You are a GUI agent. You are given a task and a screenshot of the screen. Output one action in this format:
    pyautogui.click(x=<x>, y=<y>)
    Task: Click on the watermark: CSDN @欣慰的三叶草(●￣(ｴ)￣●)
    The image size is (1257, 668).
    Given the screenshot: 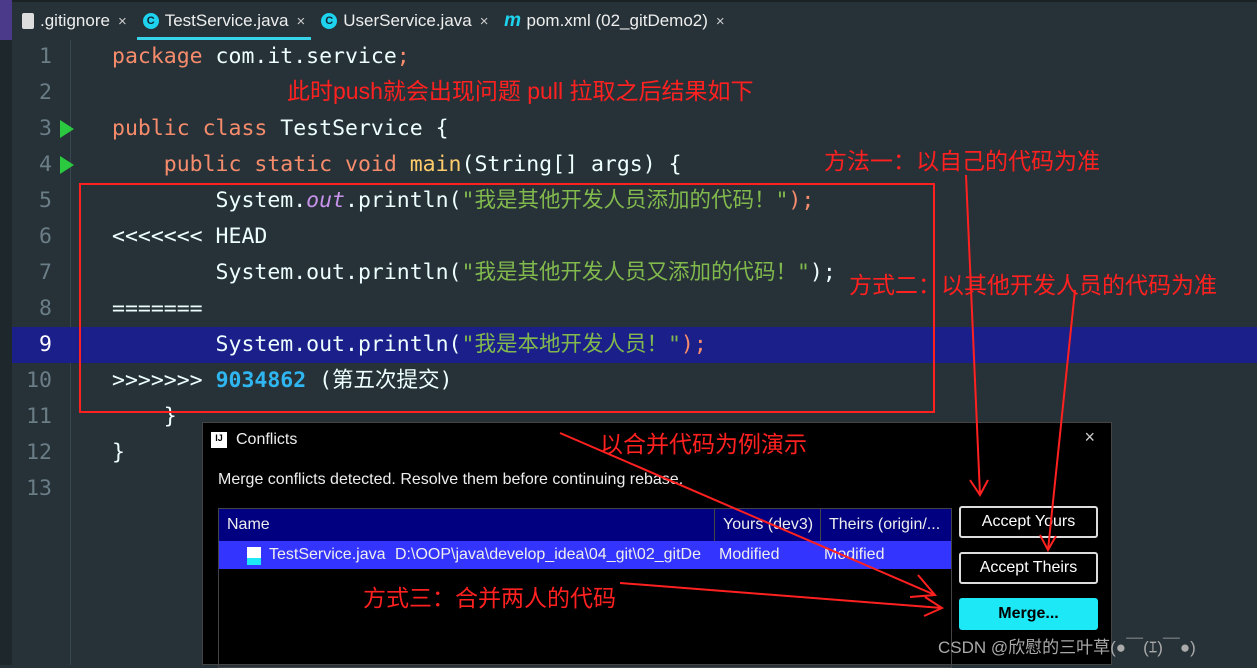 What is the action you would take?
    pyautogui.click(x=1067, y=647)
    